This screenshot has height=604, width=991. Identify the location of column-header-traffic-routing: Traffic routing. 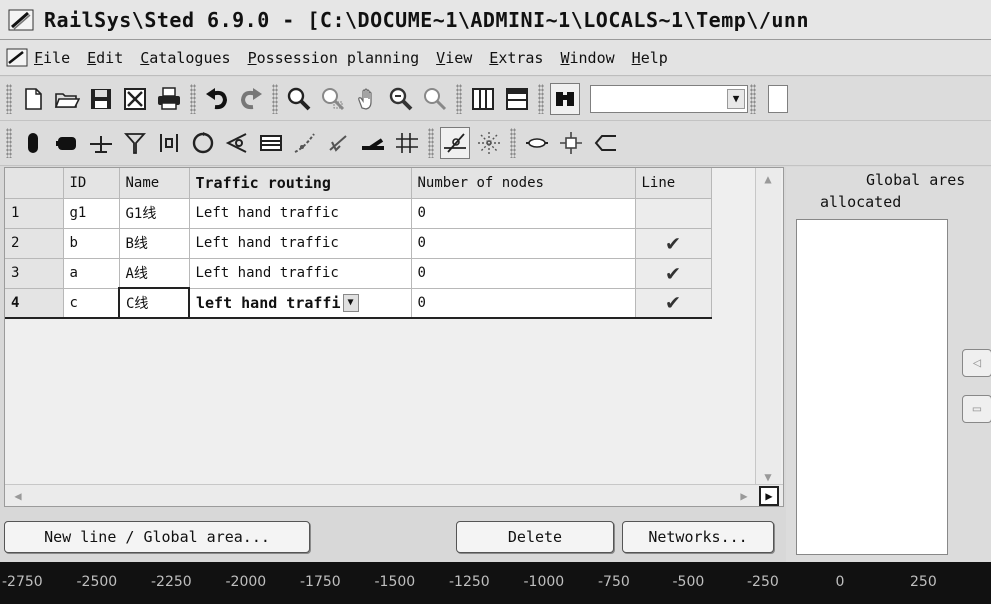
(300, 183).